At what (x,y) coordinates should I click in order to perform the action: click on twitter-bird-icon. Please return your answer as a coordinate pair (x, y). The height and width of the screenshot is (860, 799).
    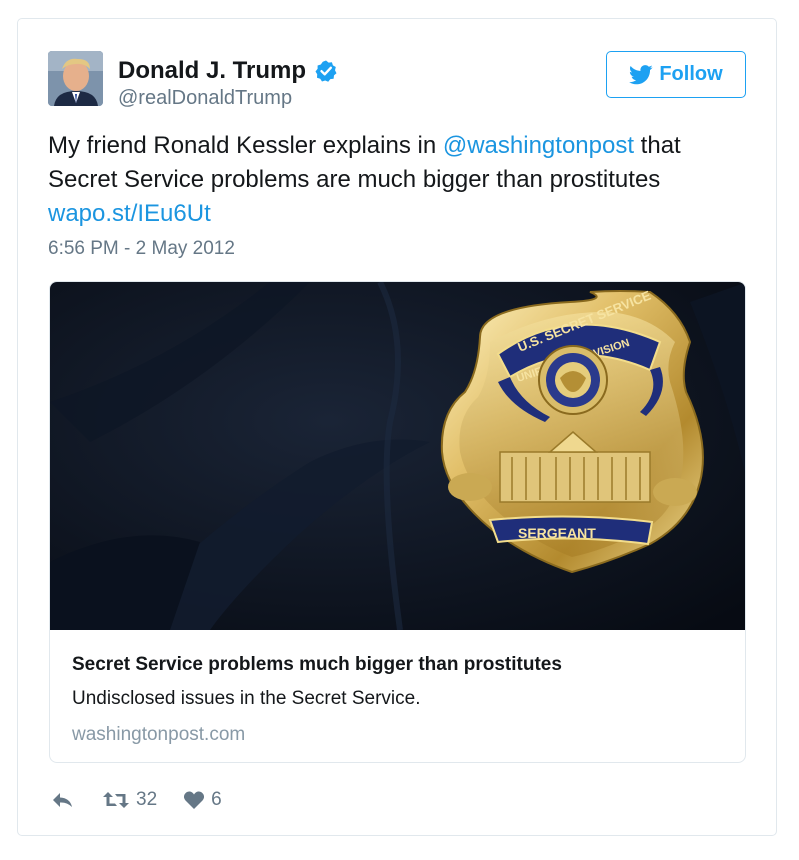
    Looking at the image, I should click on (641, 74).